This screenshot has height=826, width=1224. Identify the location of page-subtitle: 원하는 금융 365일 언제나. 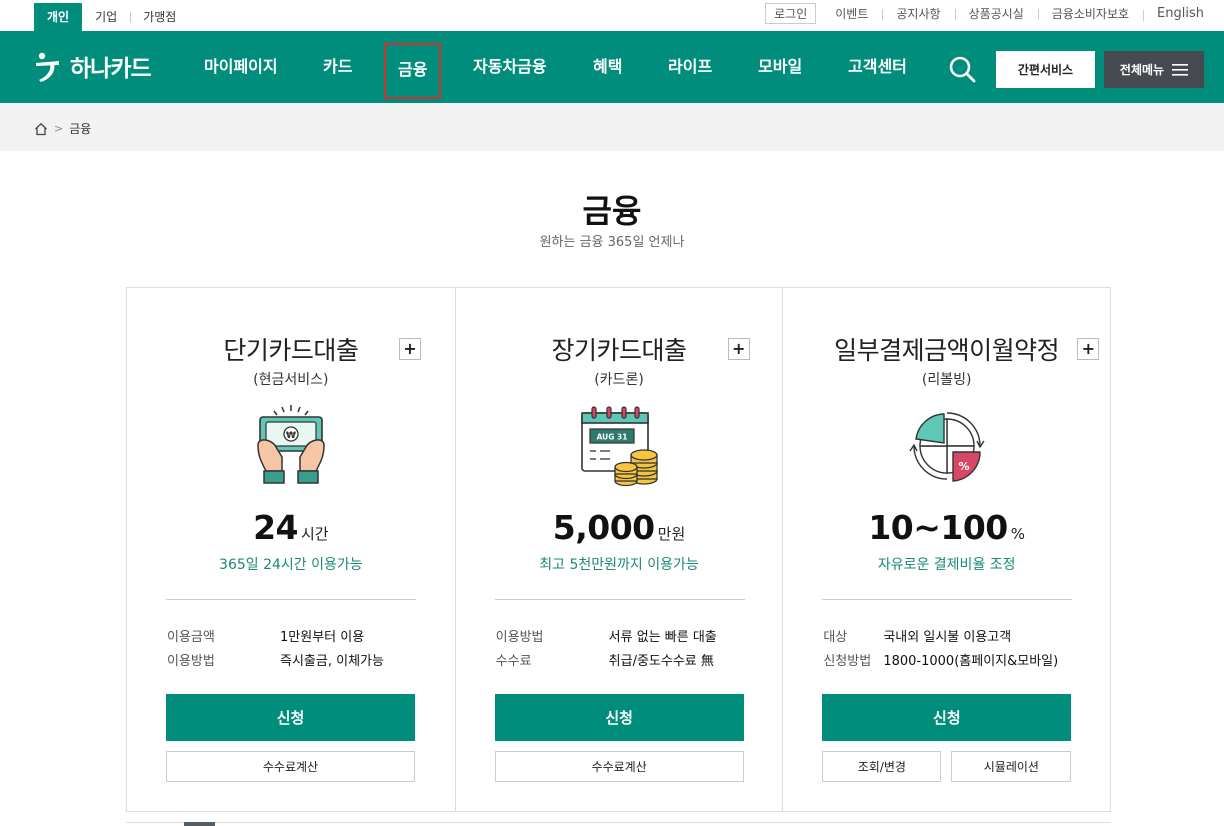
(612, 242).